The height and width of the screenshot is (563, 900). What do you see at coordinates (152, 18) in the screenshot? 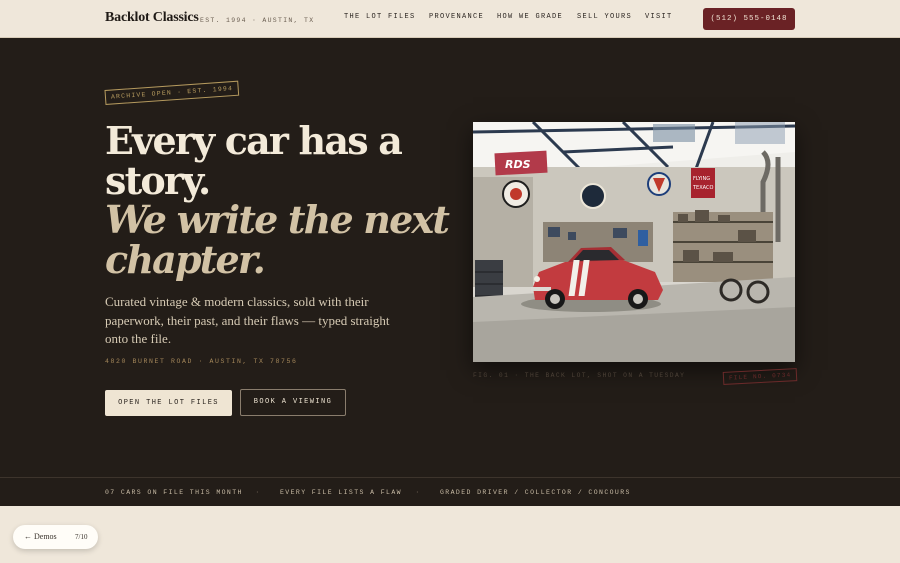
I see `brand-logo: Backlot Classics` at bounding box center [152, 18].